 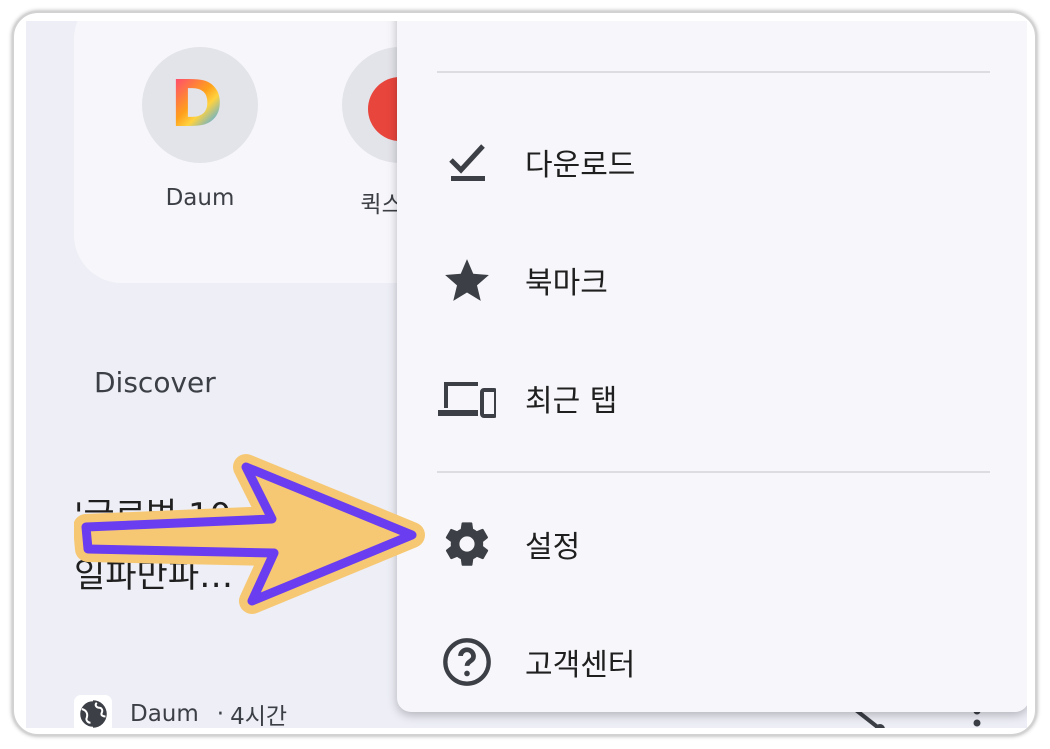 What do you see at coordinates (712, 280) in the screenshot?
I see `menu-item-bookmarks: 북마크` at bounding box center [712, 280].